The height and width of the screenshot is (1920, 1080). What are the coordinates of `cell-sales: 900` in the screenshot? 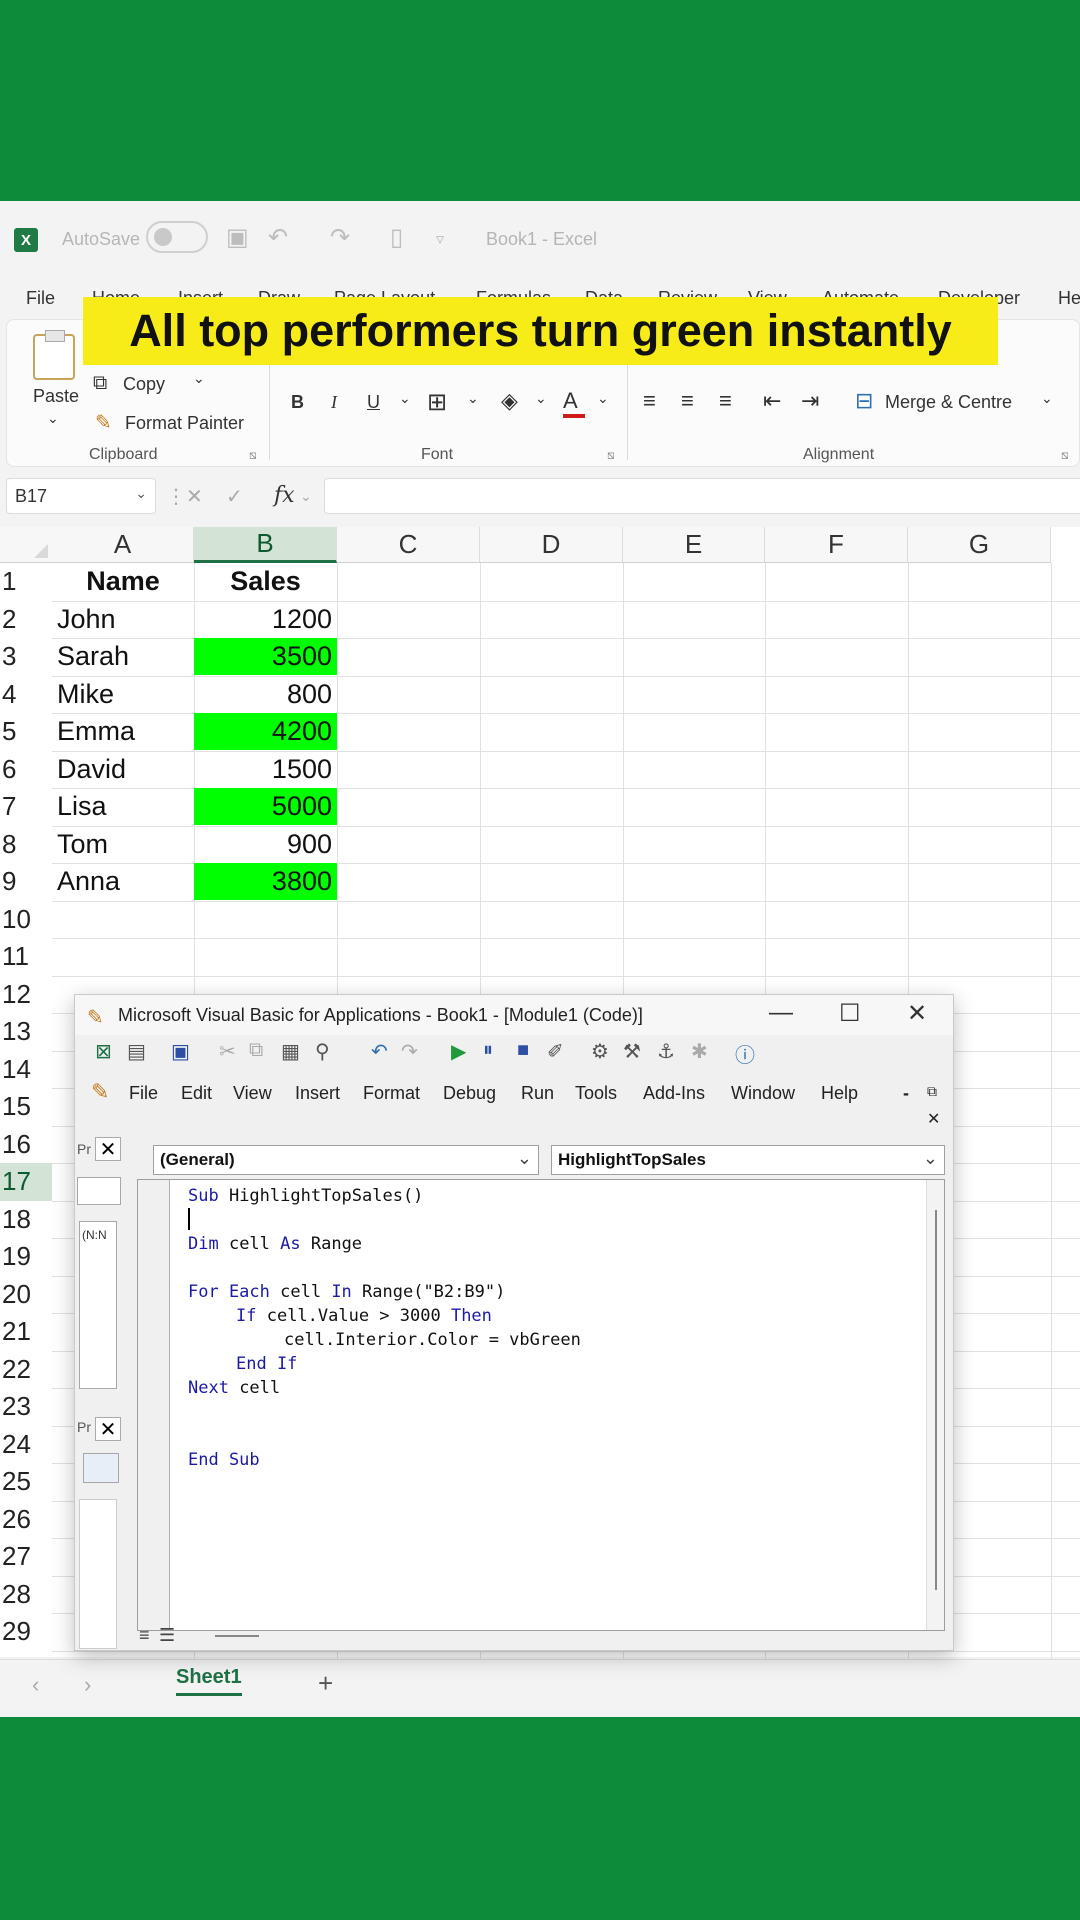 It's located at (265, 844).